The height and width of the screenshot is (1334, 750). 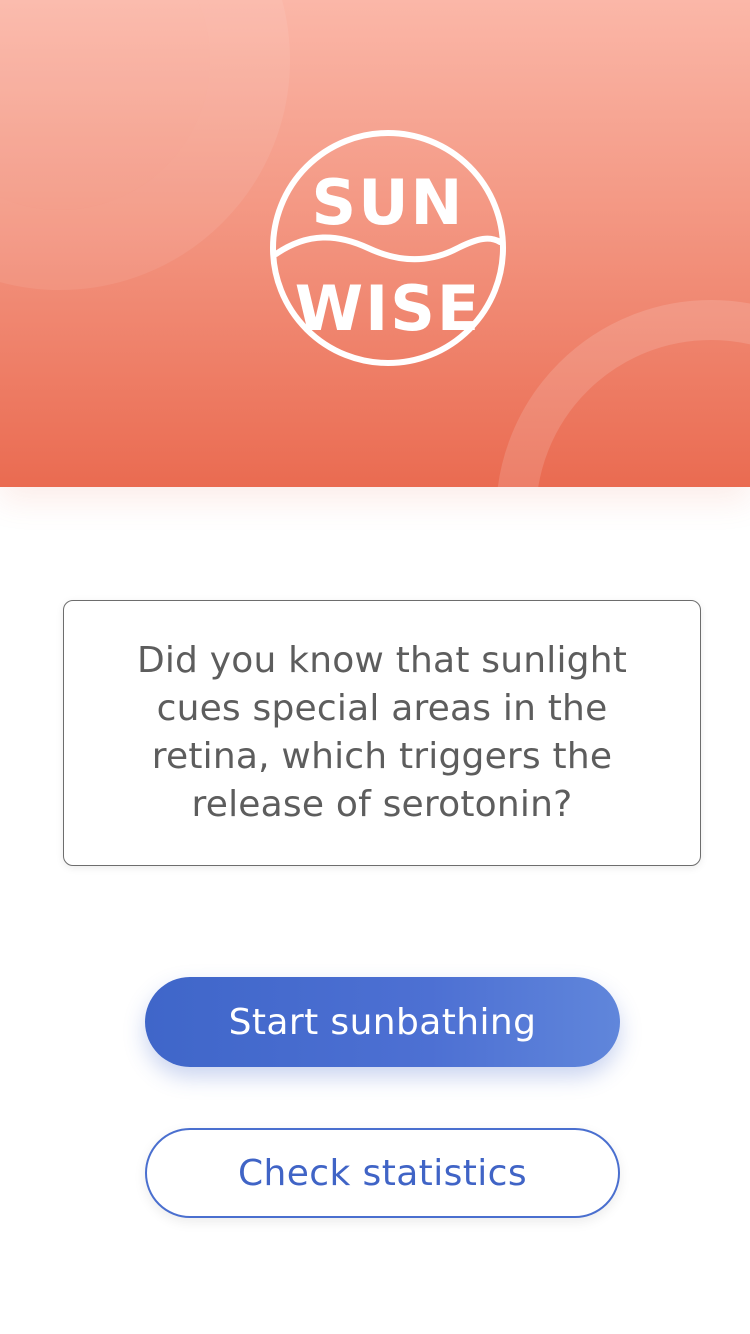 I want to click on start-sunbathing-button: Start sunbathing, so click(x=382, y=1022).